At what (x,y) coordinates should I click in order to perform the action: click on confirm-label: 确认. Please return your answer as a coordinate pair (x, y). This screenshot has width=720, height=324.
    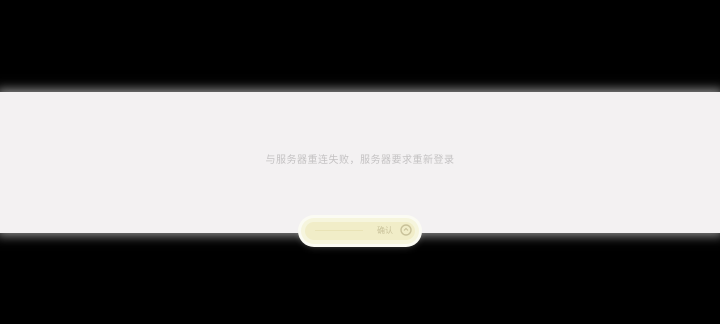
    Looking at the image, I should click on (385, 230).